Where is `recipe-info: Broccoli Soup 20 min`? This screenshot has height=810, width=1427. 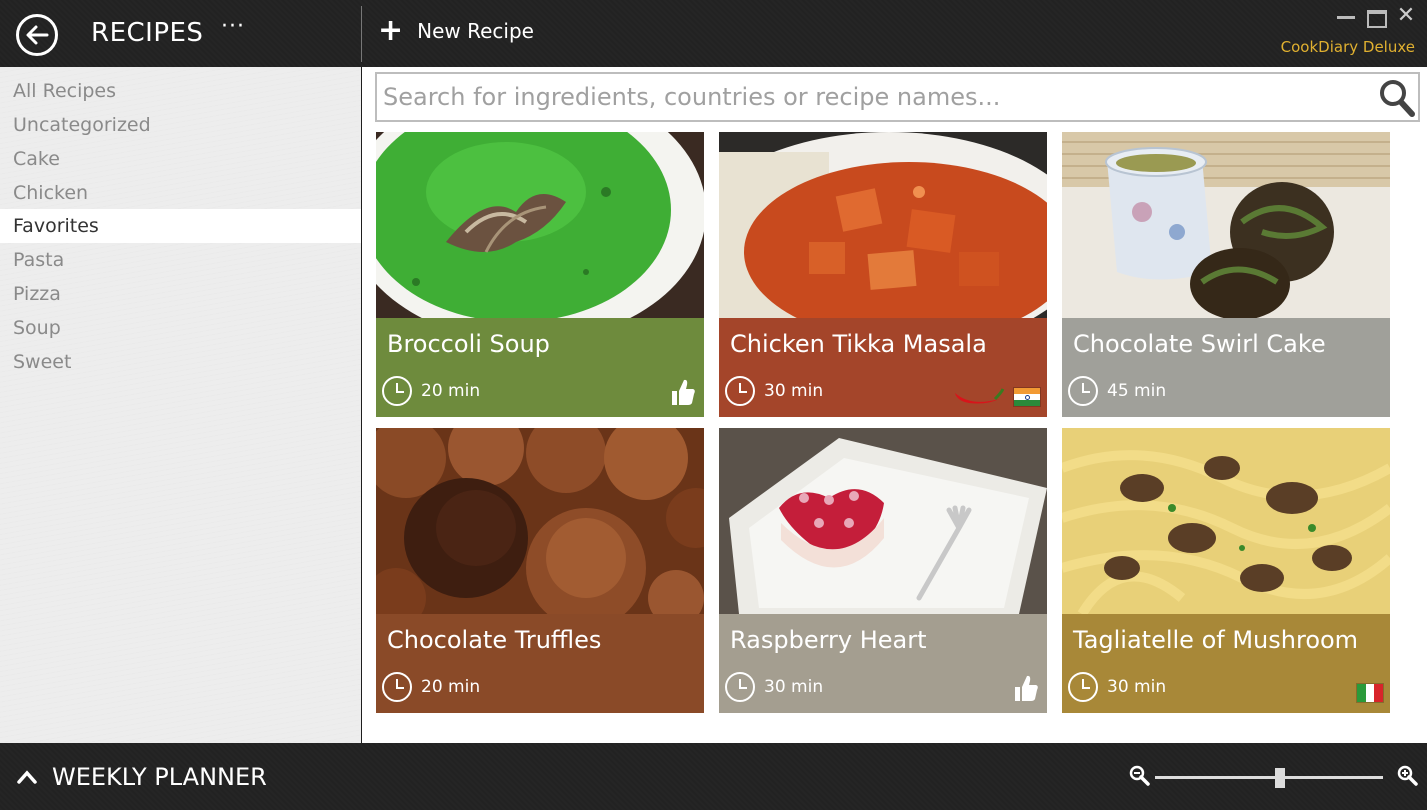 recipe-info: Broccoli Soup 20 min is located at coordinates (540, 367).